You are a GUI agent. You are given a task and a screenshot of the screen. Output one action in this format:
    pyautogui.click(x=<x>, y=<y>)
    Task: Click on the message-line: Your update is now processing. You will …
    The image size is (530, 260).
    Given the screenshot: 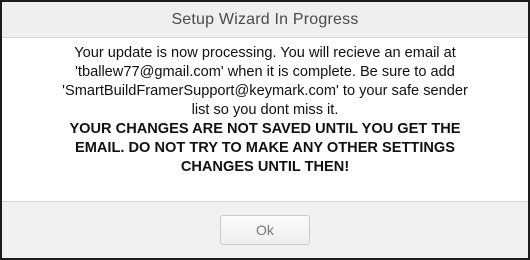 What is the action you would take?
    pyautogui.click(x=265, y=53)
    